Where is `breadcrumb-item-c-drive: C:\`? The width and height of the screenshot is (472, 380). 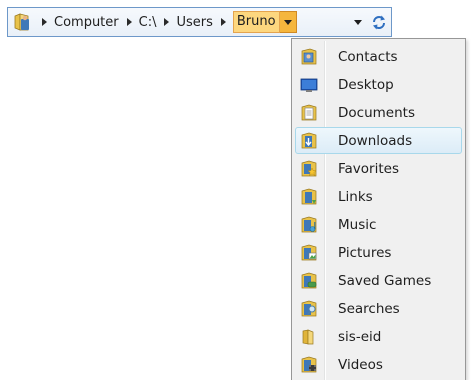 breadcrumb-item-c-drive: C:\ is located at coordinates (138, 22).